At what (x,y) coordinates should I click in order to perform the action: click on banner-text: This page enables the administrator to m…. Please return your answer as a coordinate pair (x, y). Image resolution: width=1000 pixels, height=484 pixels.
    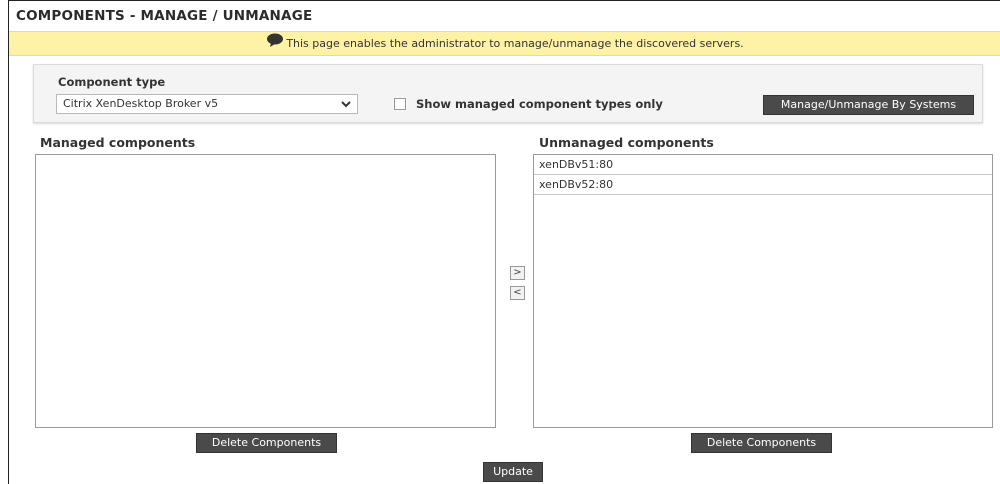
    Looking at the image, I should click on (515, 43).